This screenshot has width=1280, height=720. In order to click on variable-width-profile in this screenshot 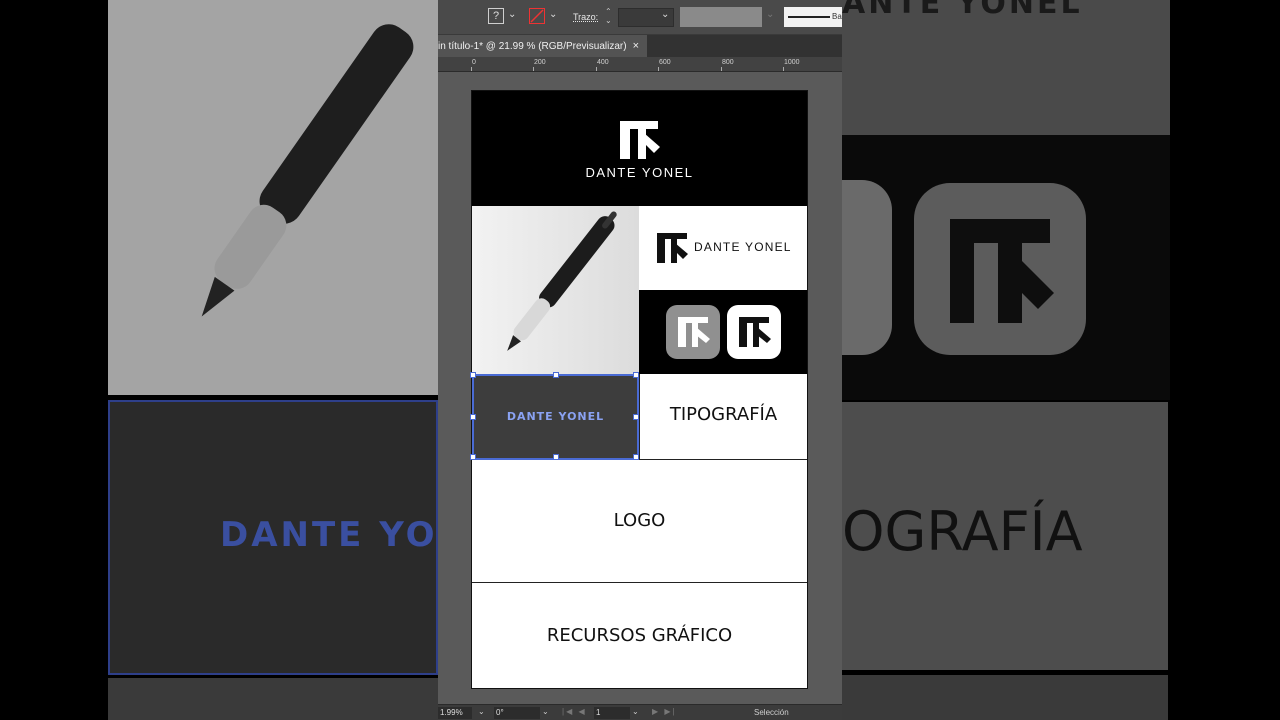, I will do `click(721, 17)`.